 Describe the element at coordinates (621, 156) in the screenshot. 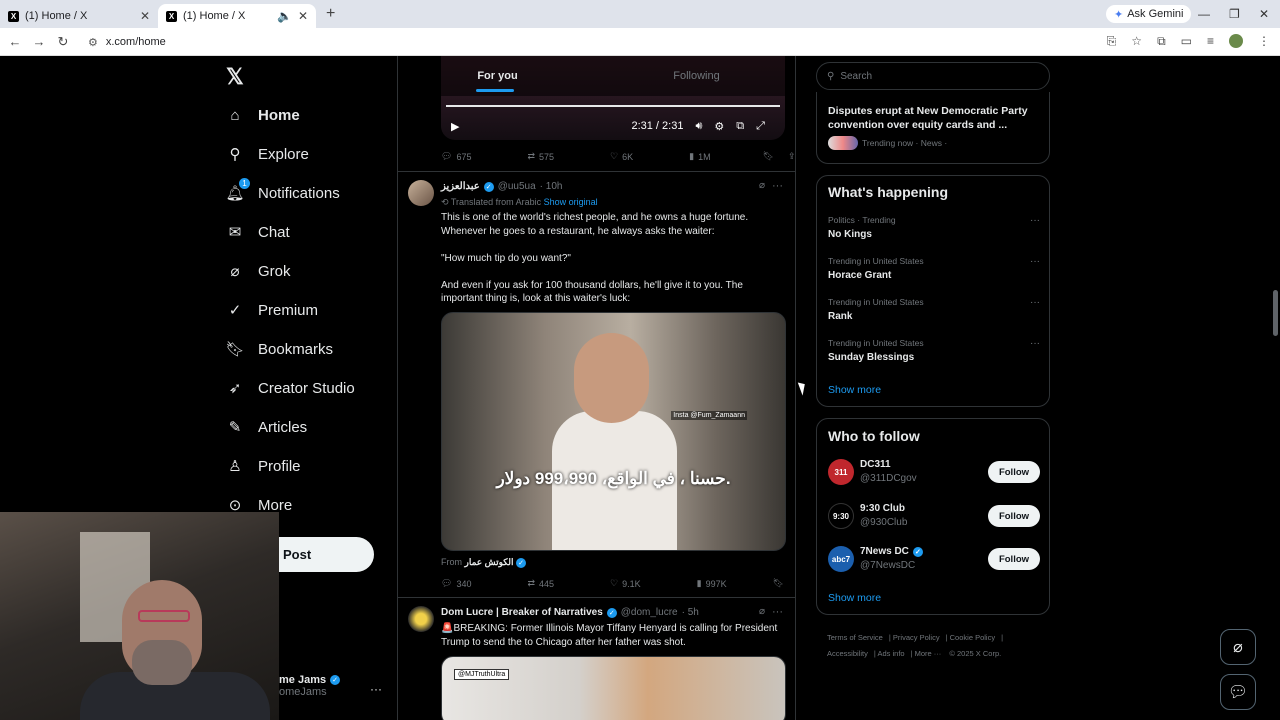

I see `like-button: ♡ 6K` at that location.